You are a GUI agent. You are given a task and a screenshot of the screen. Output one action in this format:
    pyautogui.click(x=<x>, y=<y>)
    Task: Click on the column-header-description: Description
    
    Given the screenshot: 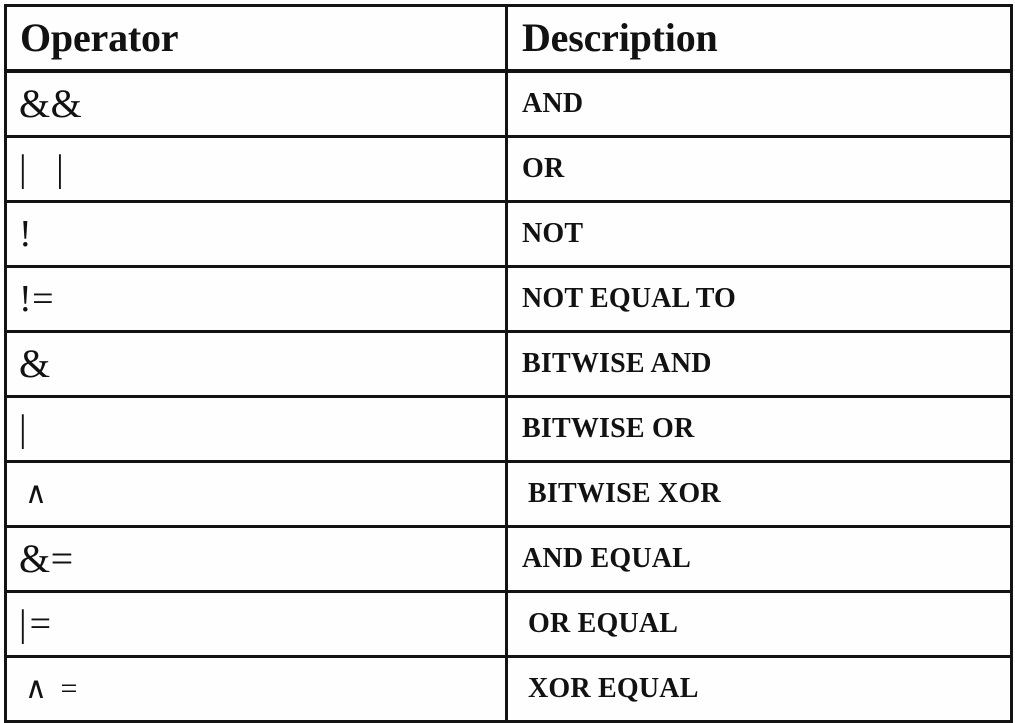 What is the action you would take?
    pyautogui.click(x=759, y=38)
    